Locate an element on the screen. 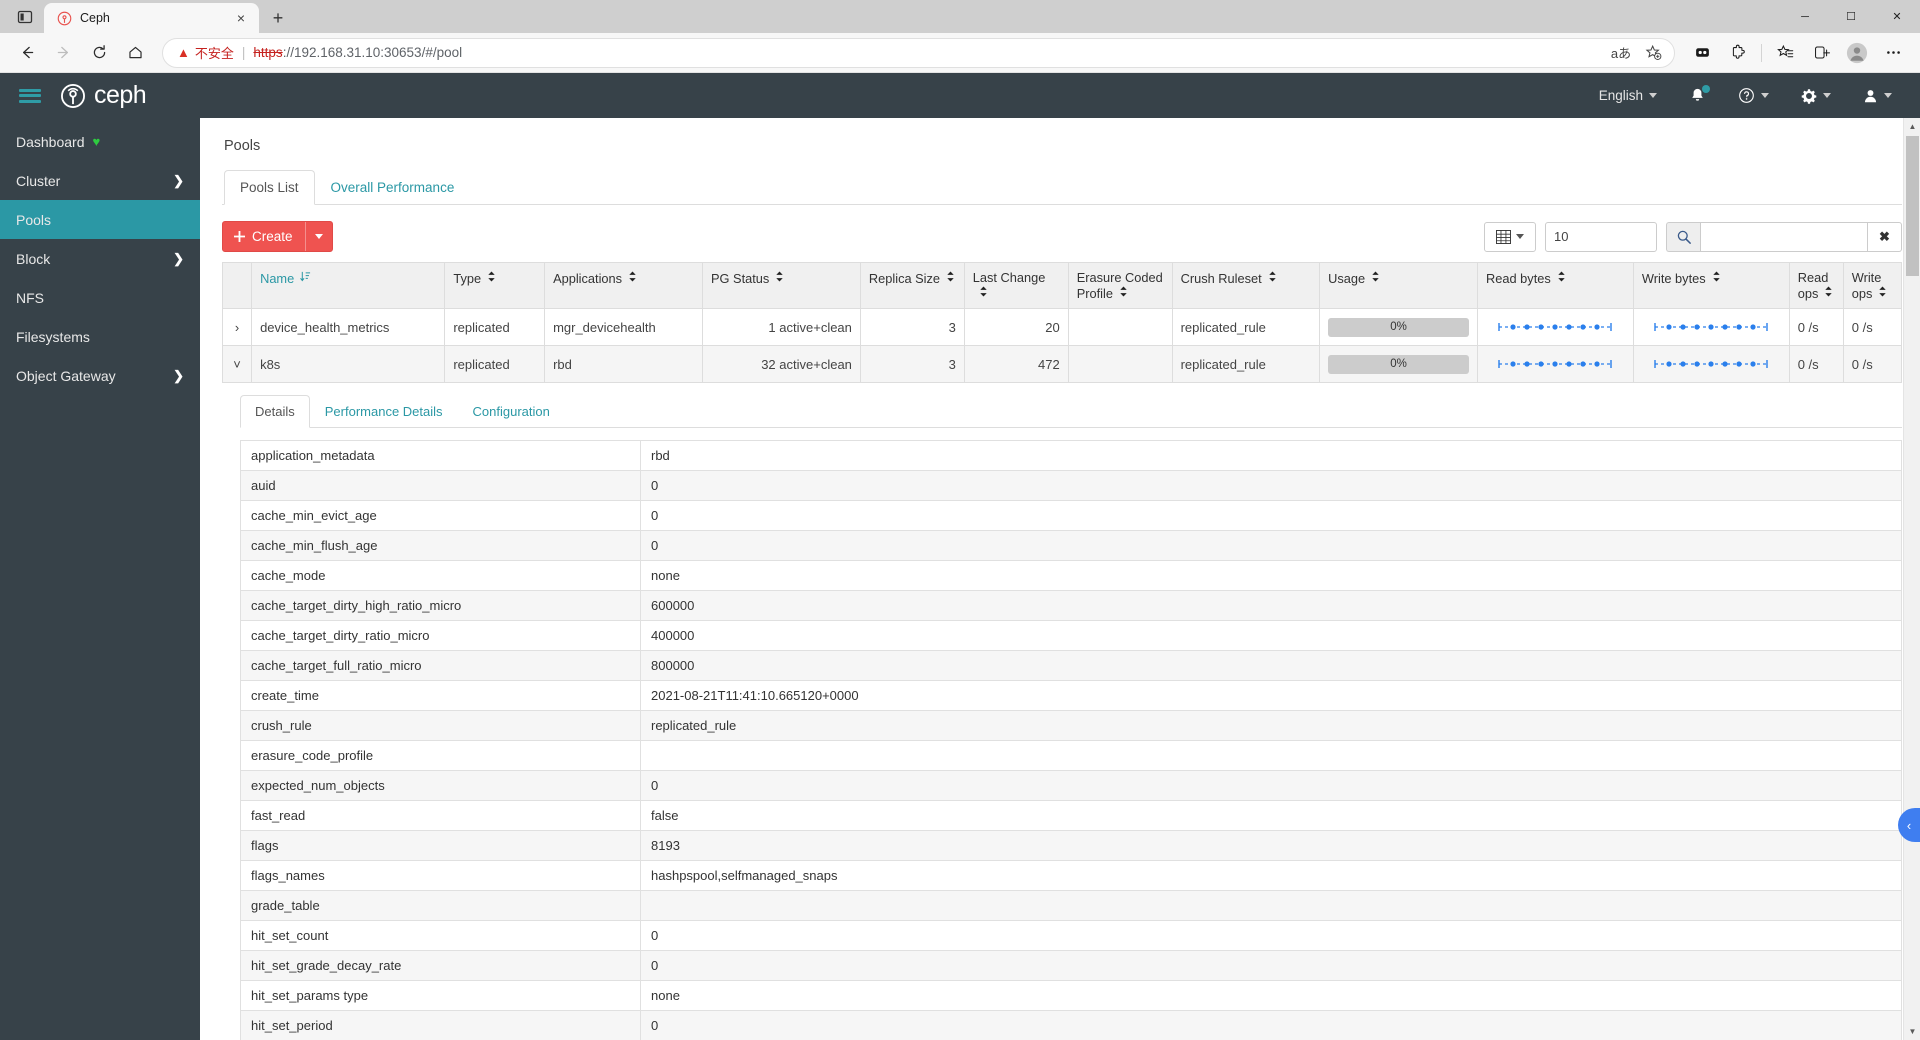 This screenshot has height=1040, width=1920. column-header-erasure-coded-profile: Erasure Coded Profile is located at coordinates (1120, 285).